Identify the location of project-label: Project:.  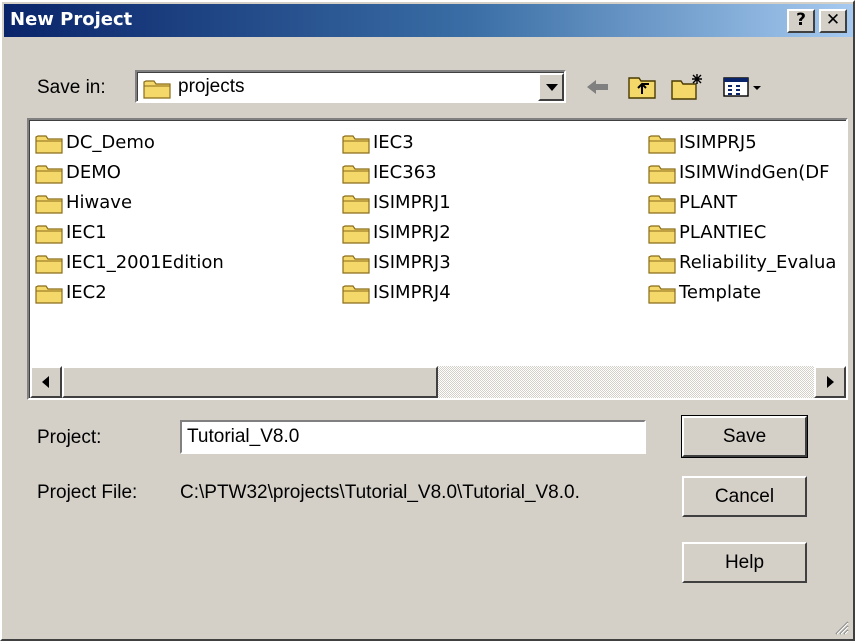
(69, 437).